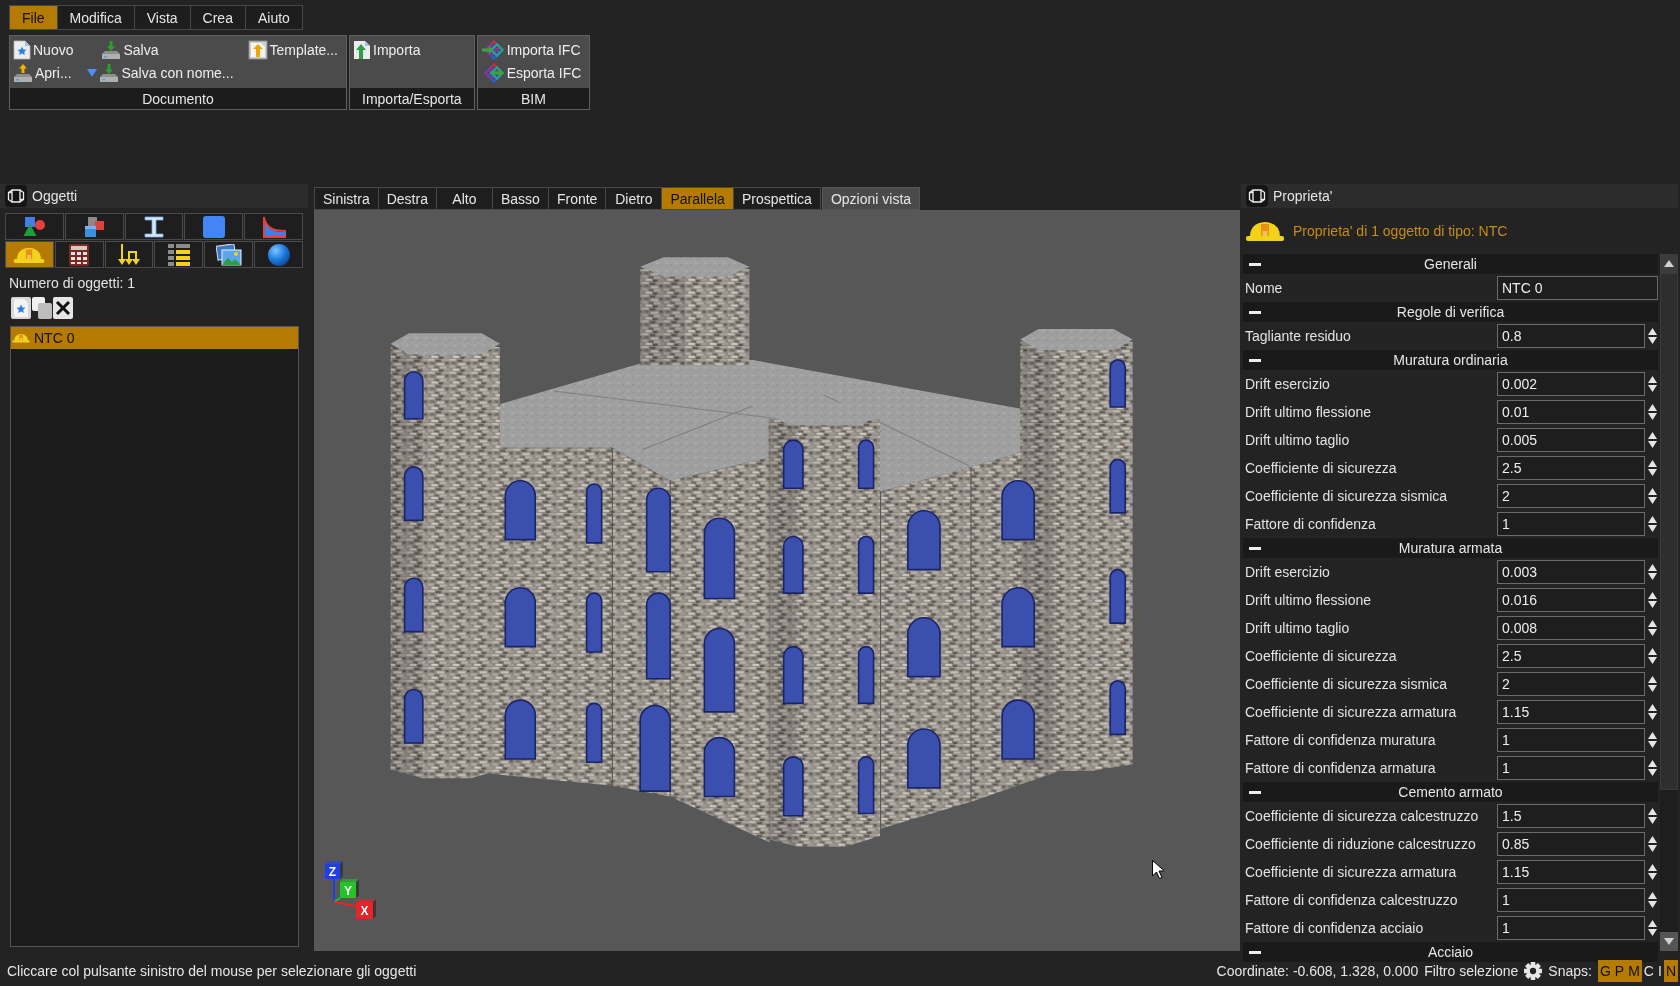 The image size is (1680, 986). Describe the element at coordinates (388, 49) in the screenshot. I see `ribbon-button: Importa` at that location.